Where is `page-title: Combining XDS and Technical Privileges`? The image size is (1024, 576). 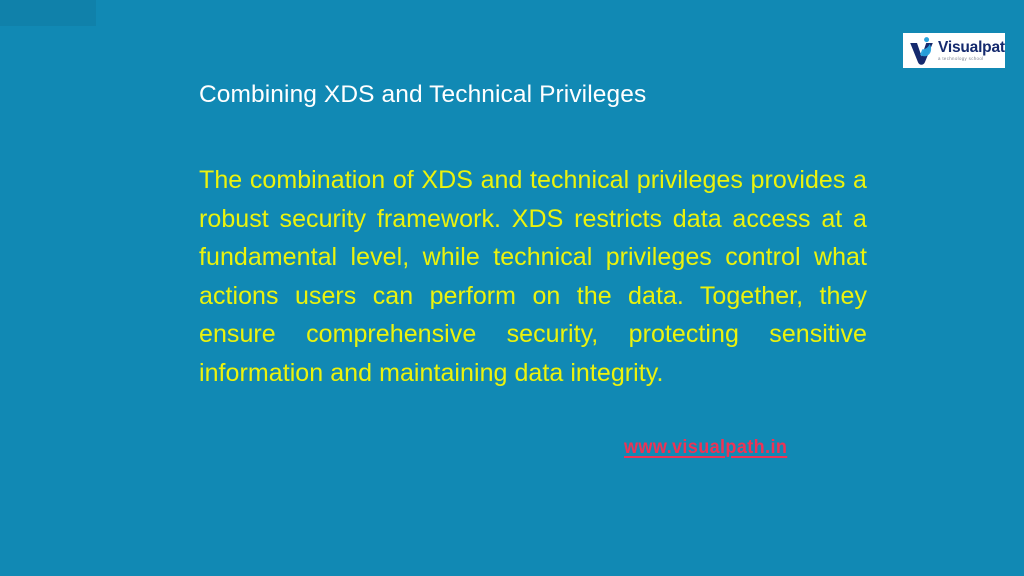 page-title: Combining XDS and Technical Privileges is located at coordinates (423, 94).